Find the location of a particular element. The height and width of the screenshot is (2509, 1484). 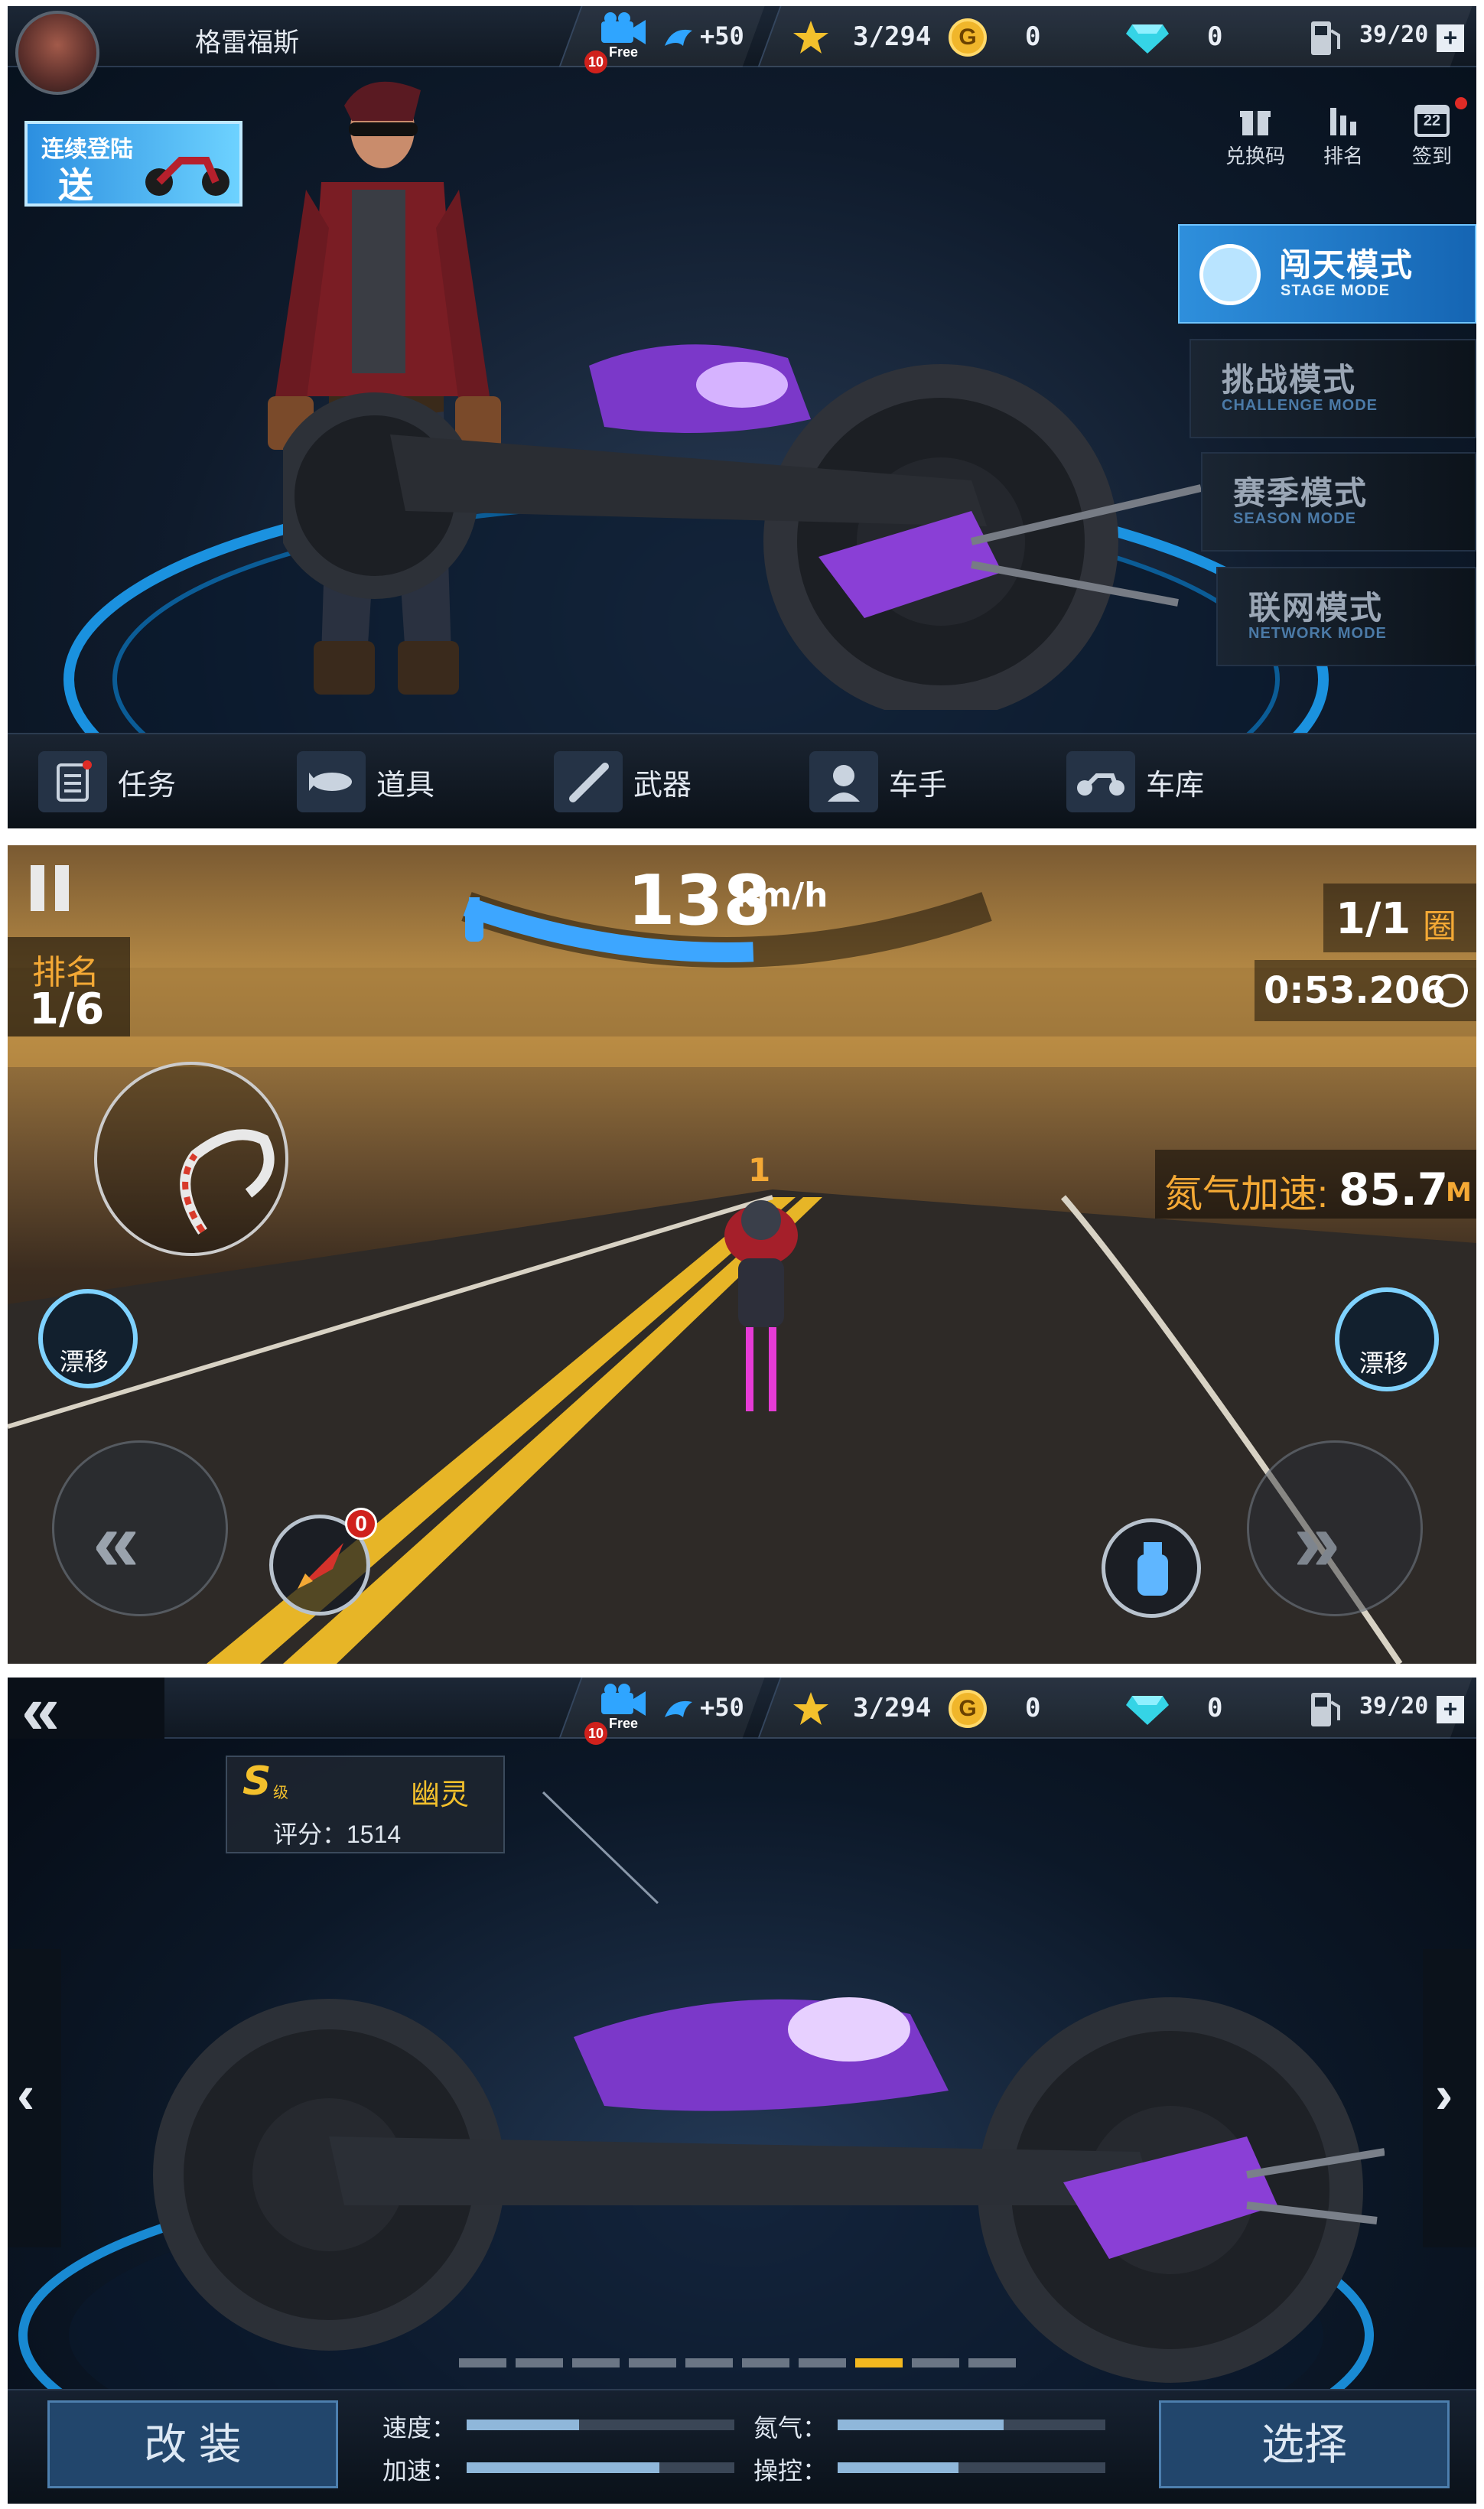

rocket-button: 0 is located at coordinates (323, 1562).